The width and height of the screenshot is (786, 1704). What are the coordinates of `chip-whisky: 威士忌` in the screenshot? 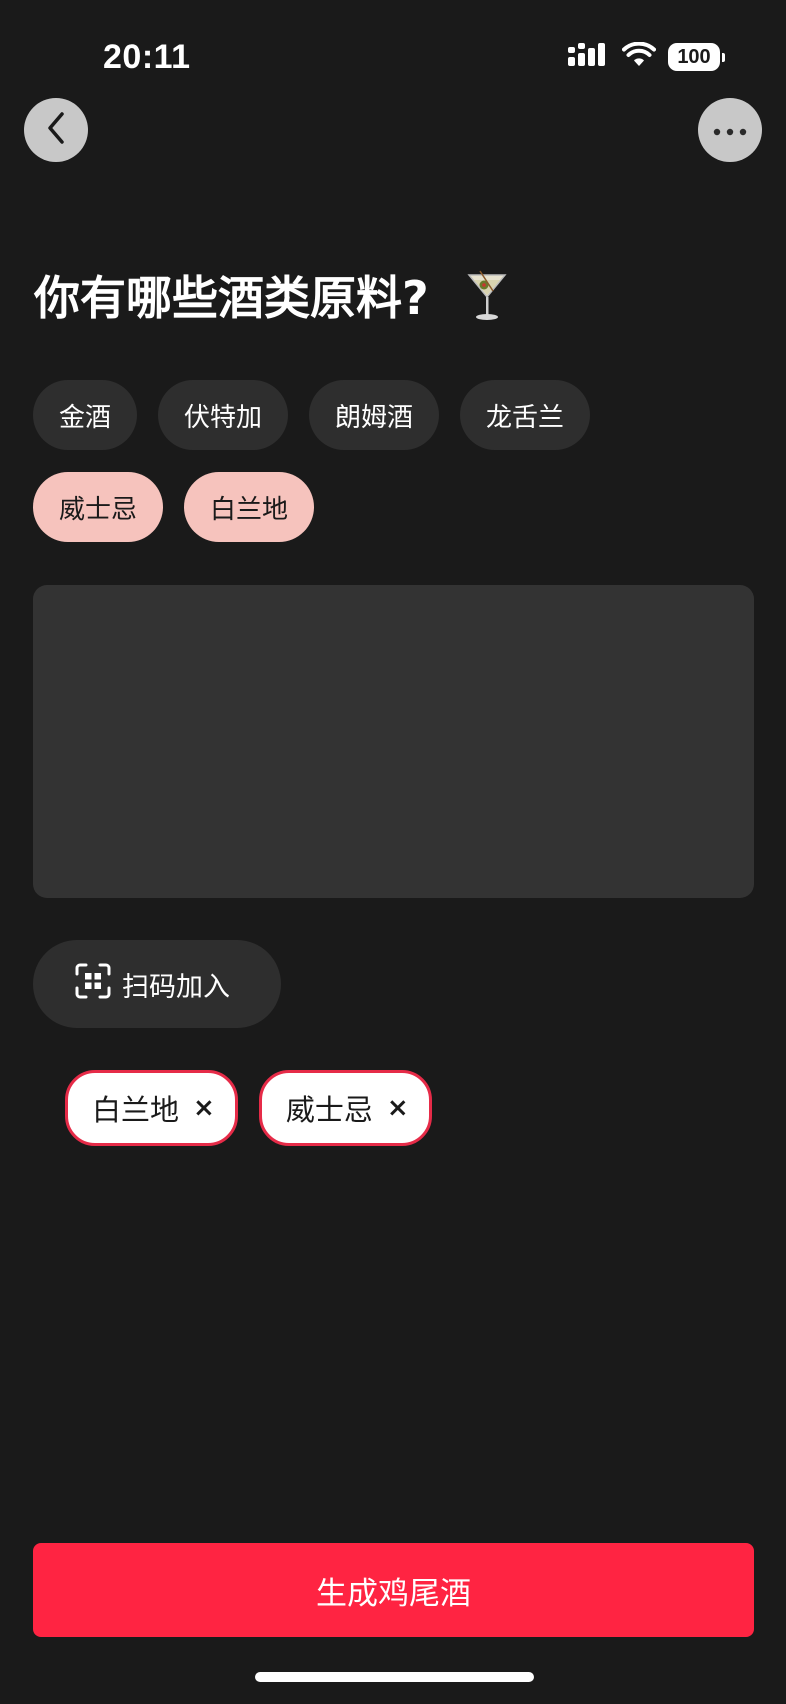 It's located at (98, 507).